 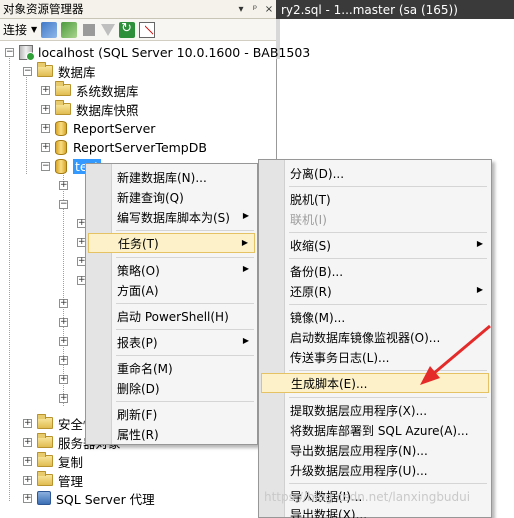 What do you see at coordinates (455, 354) in the screenshot?
I see `annotation-arrow-icon` at bounding box center [455, 354].